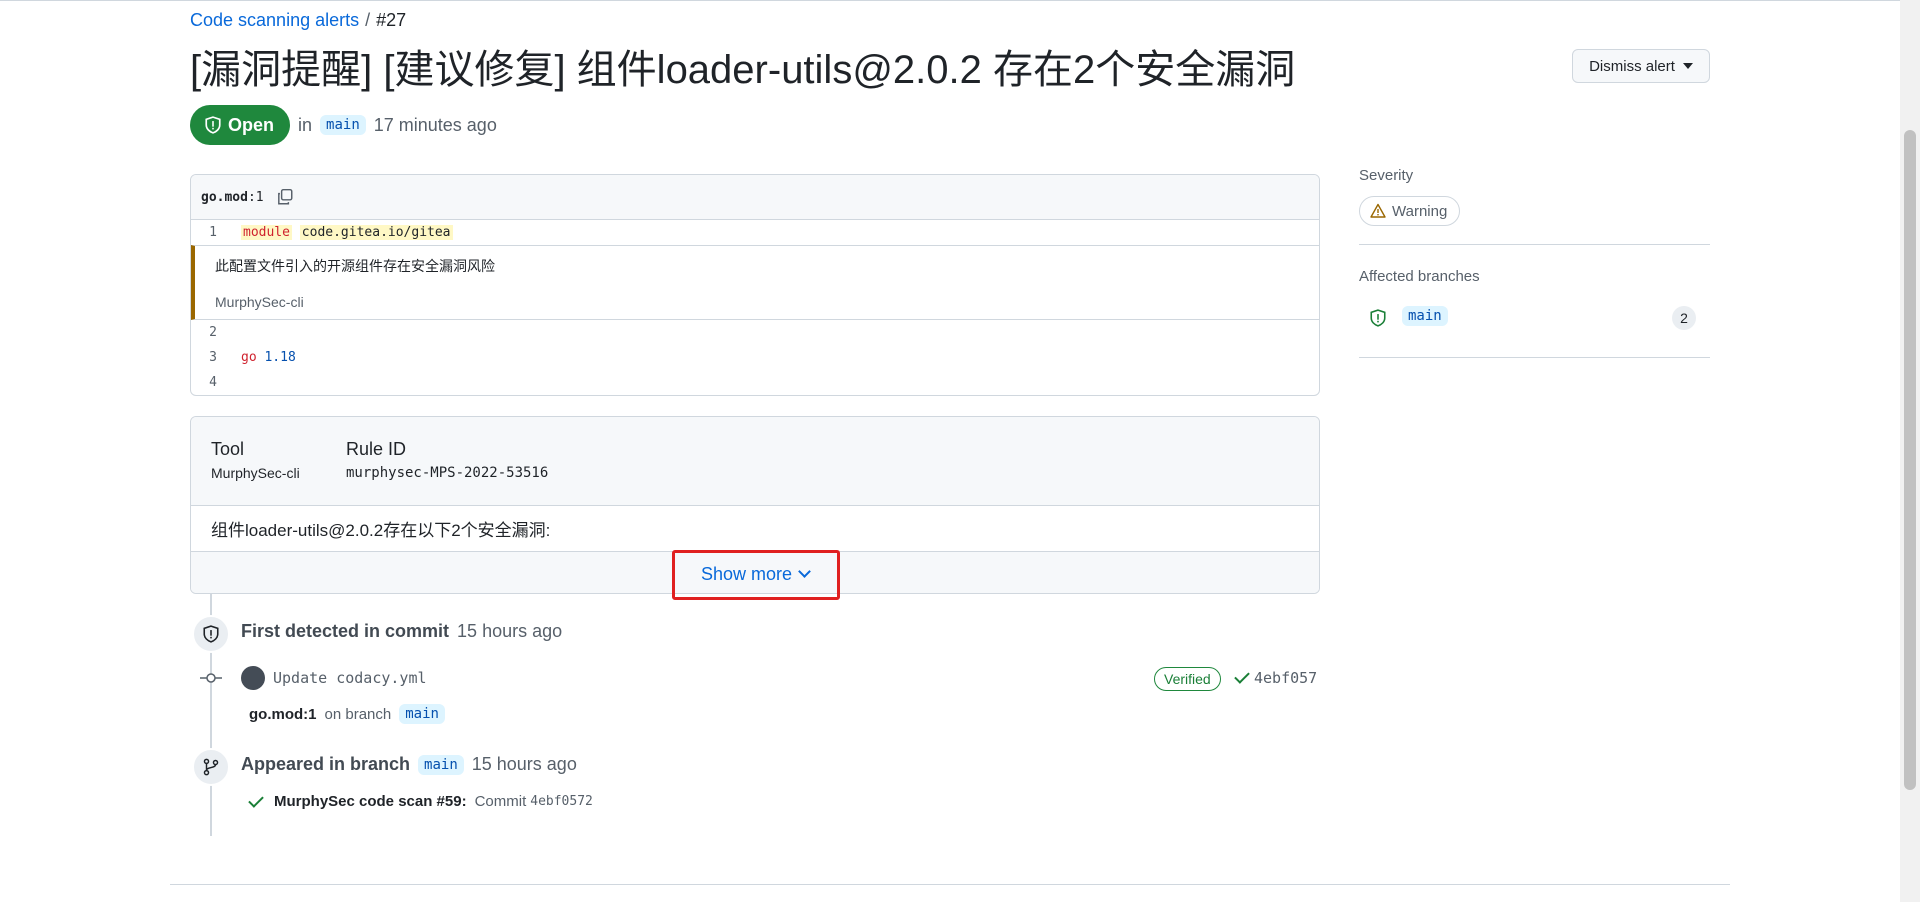 The height and width of the screenshot is (902, 1920). I want to click on commit-message-text: Update codacy.yml, so click(350, 678).